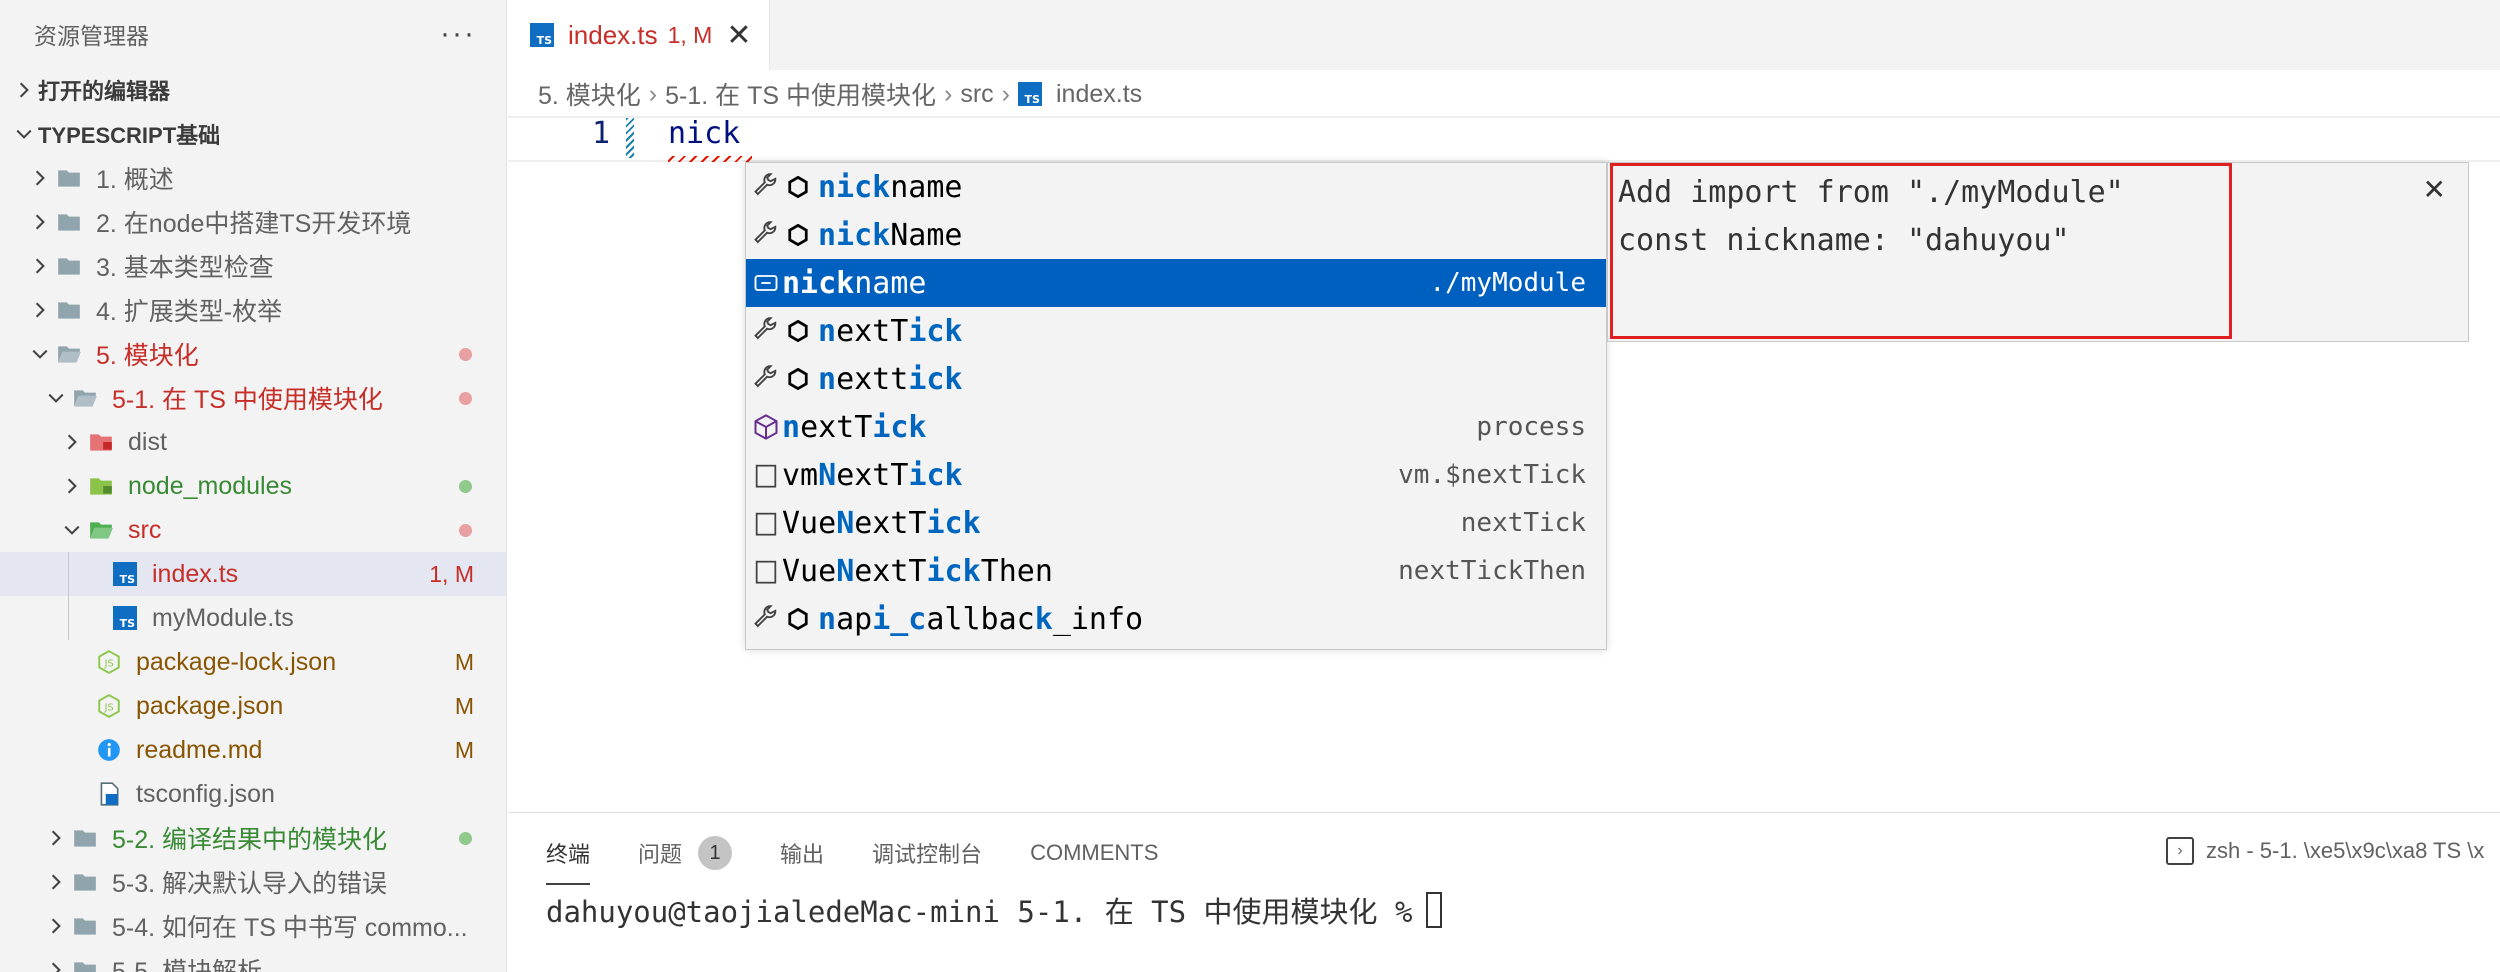 The image size is (2500, 972). What do you see at coordinates (145, 529) in the screenshot?
I see `tree-item-label: src` at bounding box center [145, 529].